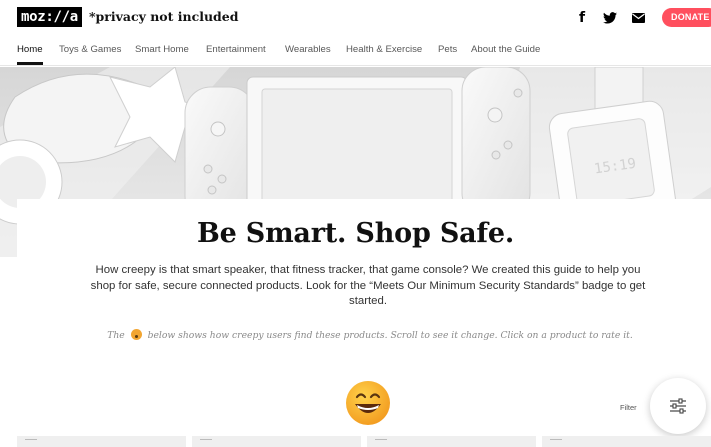 The height and width of the screenshot is (447, 711). What do you see at coordinates (355, 233) in the screenshot?
I see `page-headline: Be Smart. Shop Safe.` at bounding box center [355, 233].